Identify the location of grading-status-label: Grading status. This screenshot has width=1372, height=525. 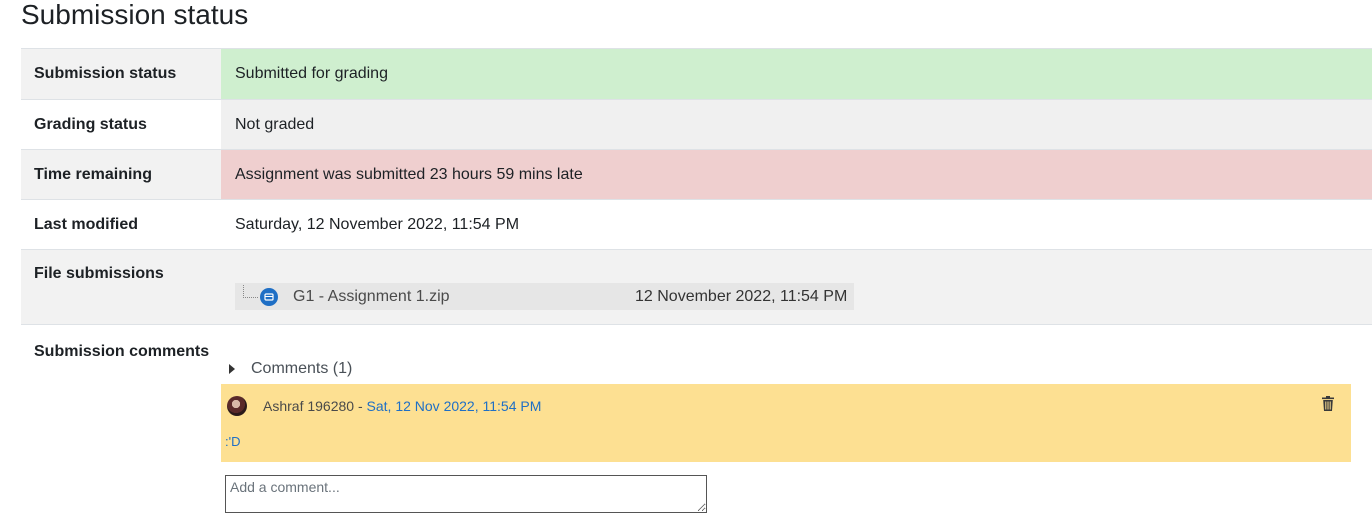
(90, 124).